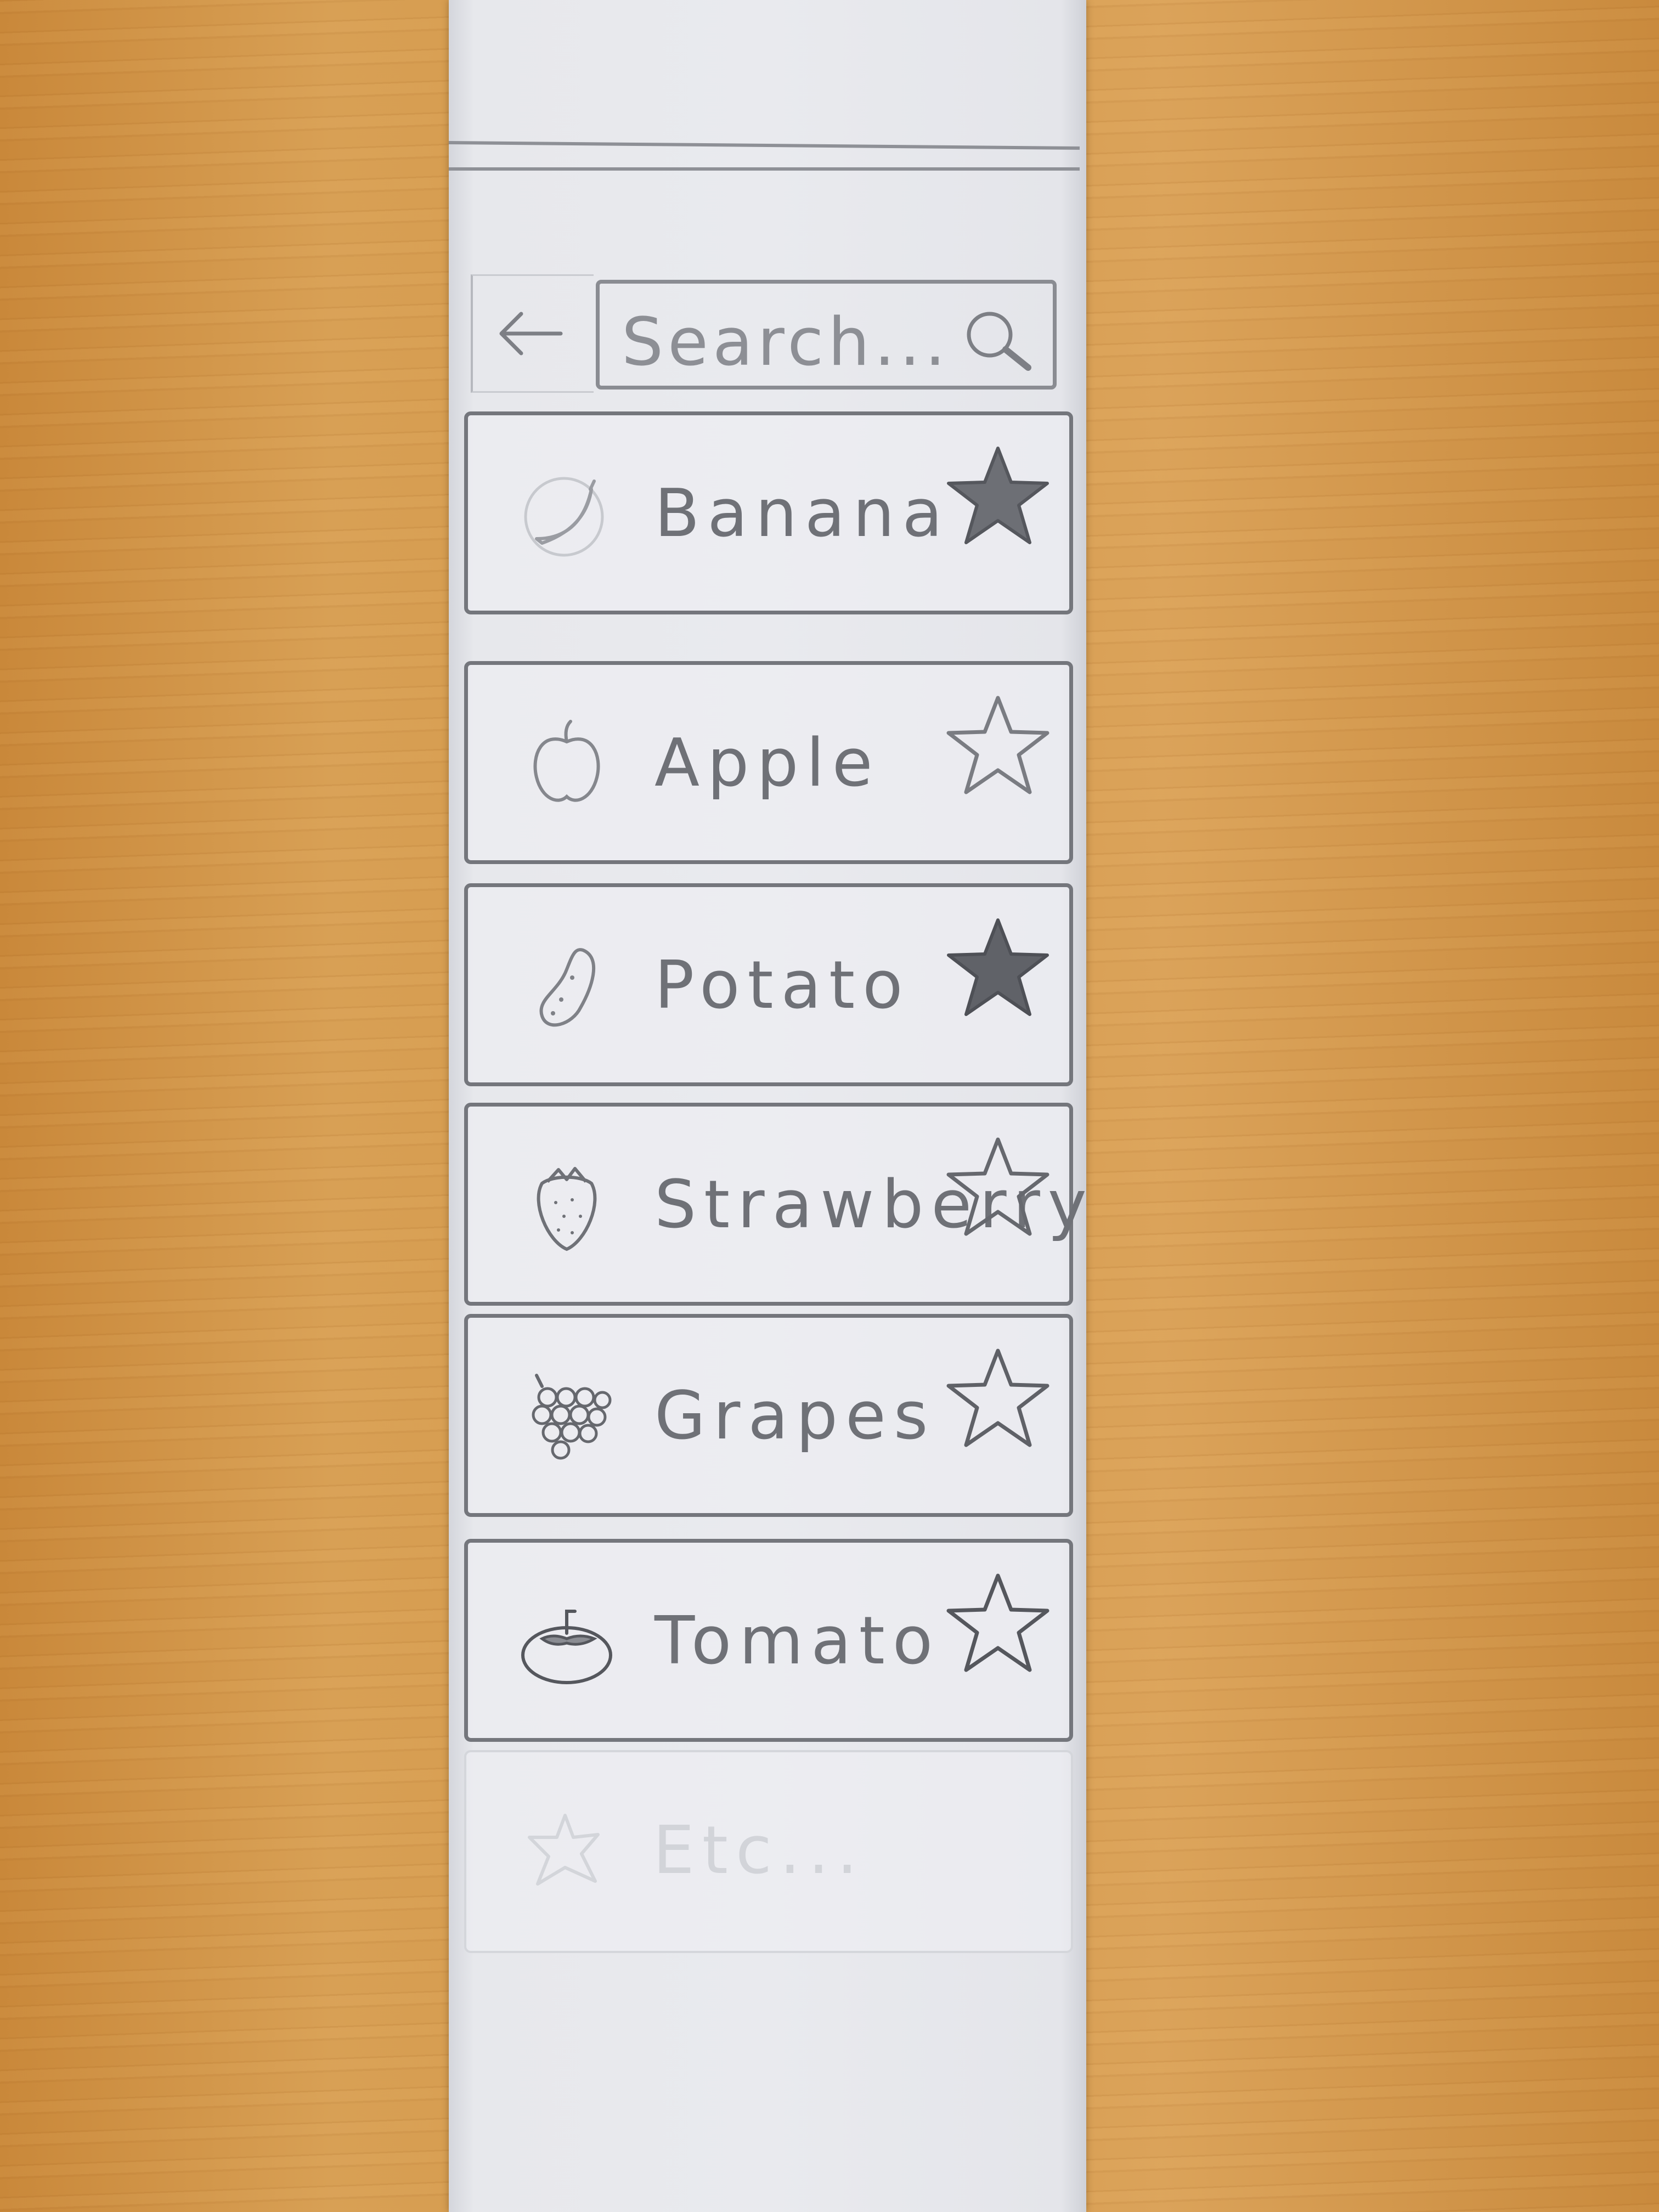  What do you see at coordinates (567, 1647) in the screenshot?
I see `tomato-icon` at bounding box center [567, 1647].